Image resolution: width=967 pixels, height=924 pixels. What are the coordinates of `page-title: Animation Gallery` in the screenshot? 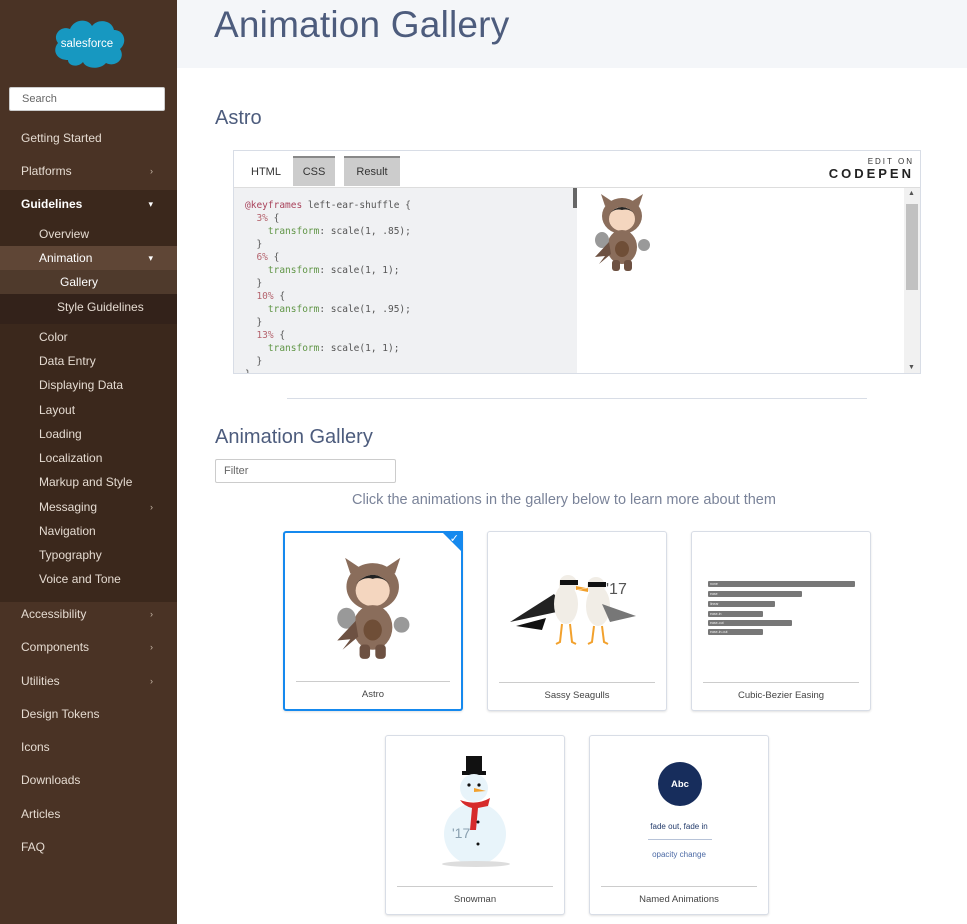 It's located at (362, 24).